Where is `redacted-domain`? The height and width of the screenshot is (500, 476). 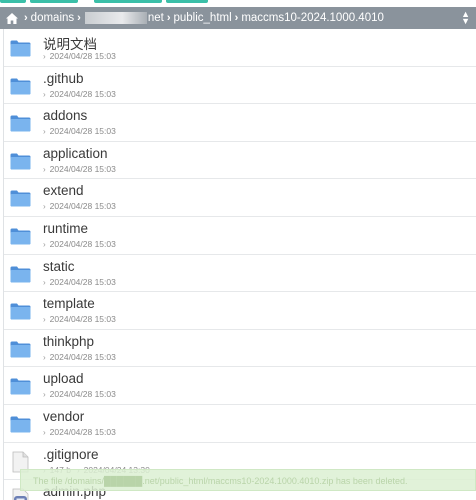 redacted-domain is located at coordinates (115, 18).